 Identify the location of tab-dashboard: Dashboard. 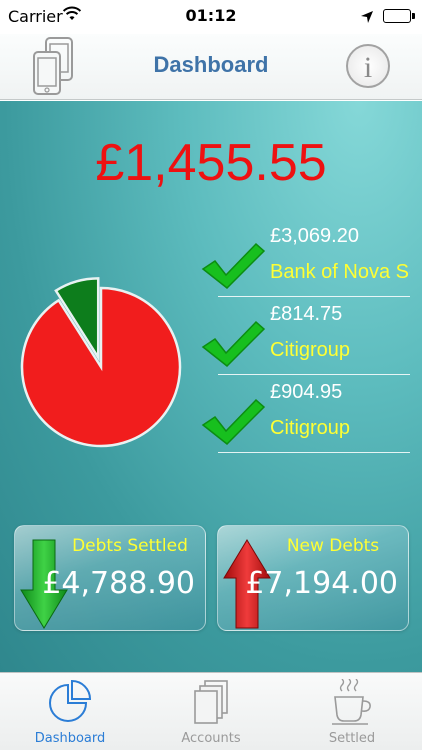
(70, 711).